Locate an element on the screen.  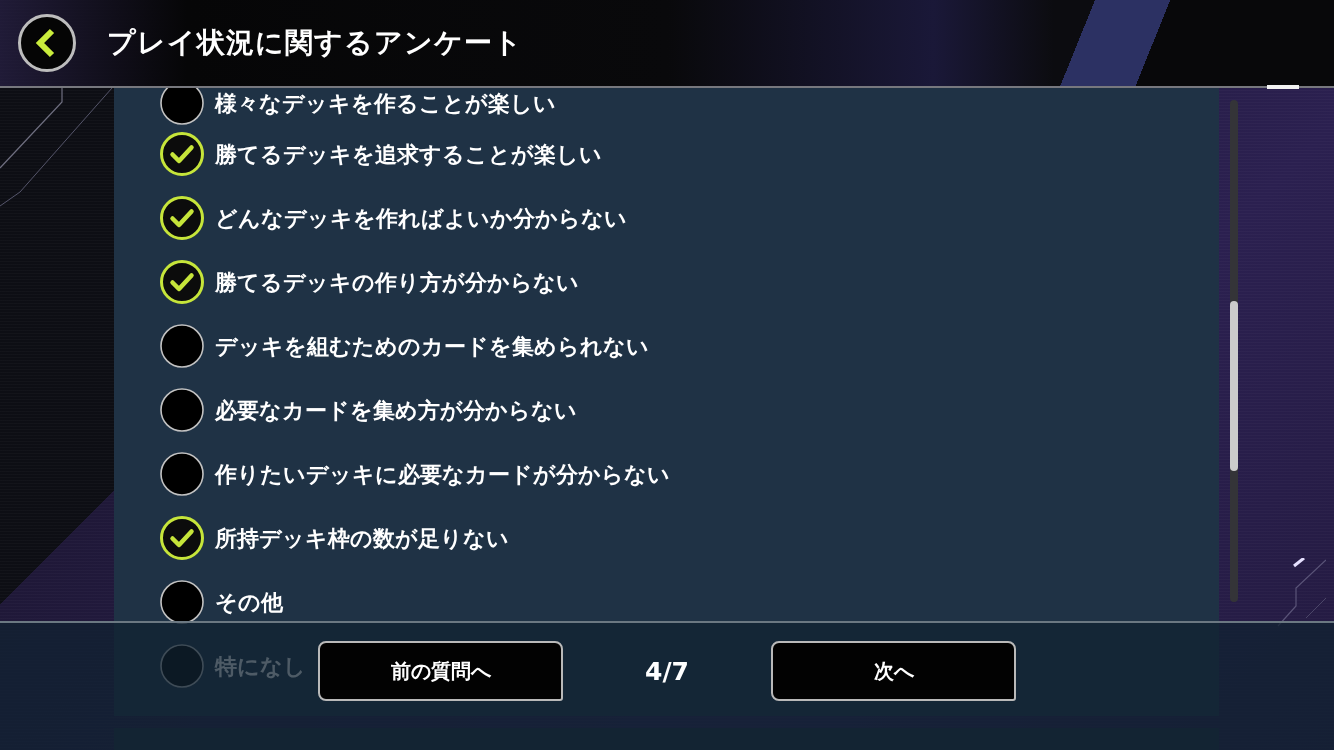
back-button is located at coordinates (47, 43).